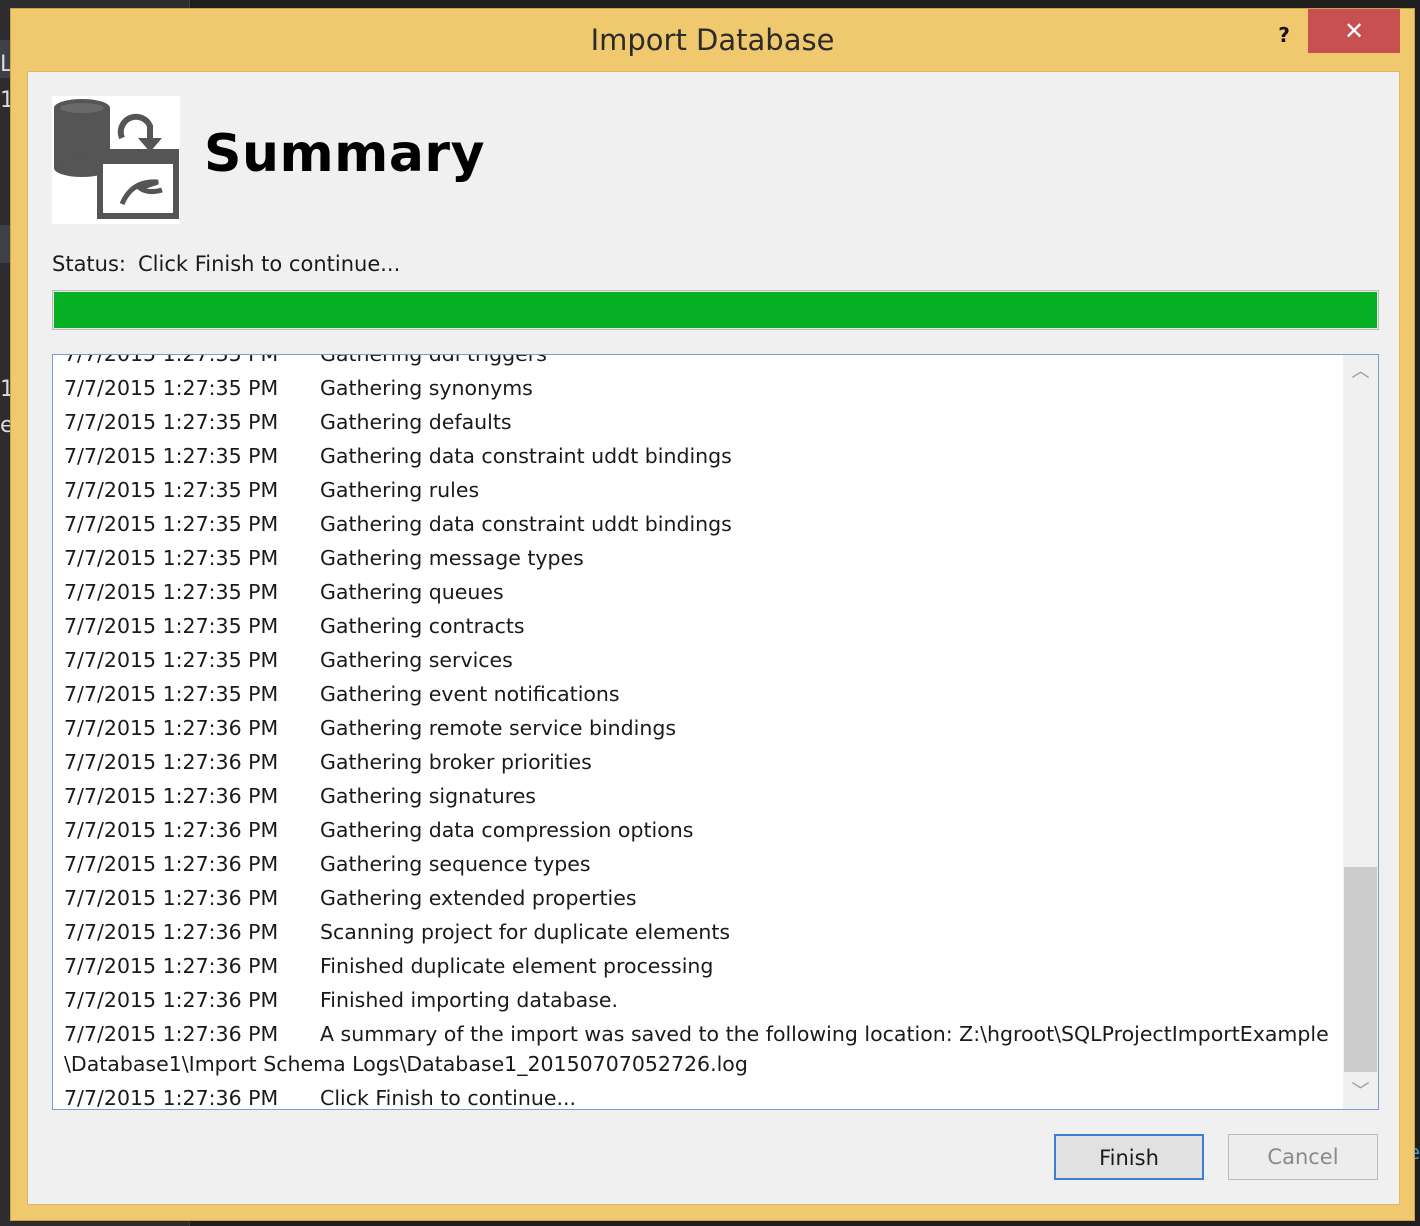  I want to click on scrollbar-thumb, so click(1360, 969).